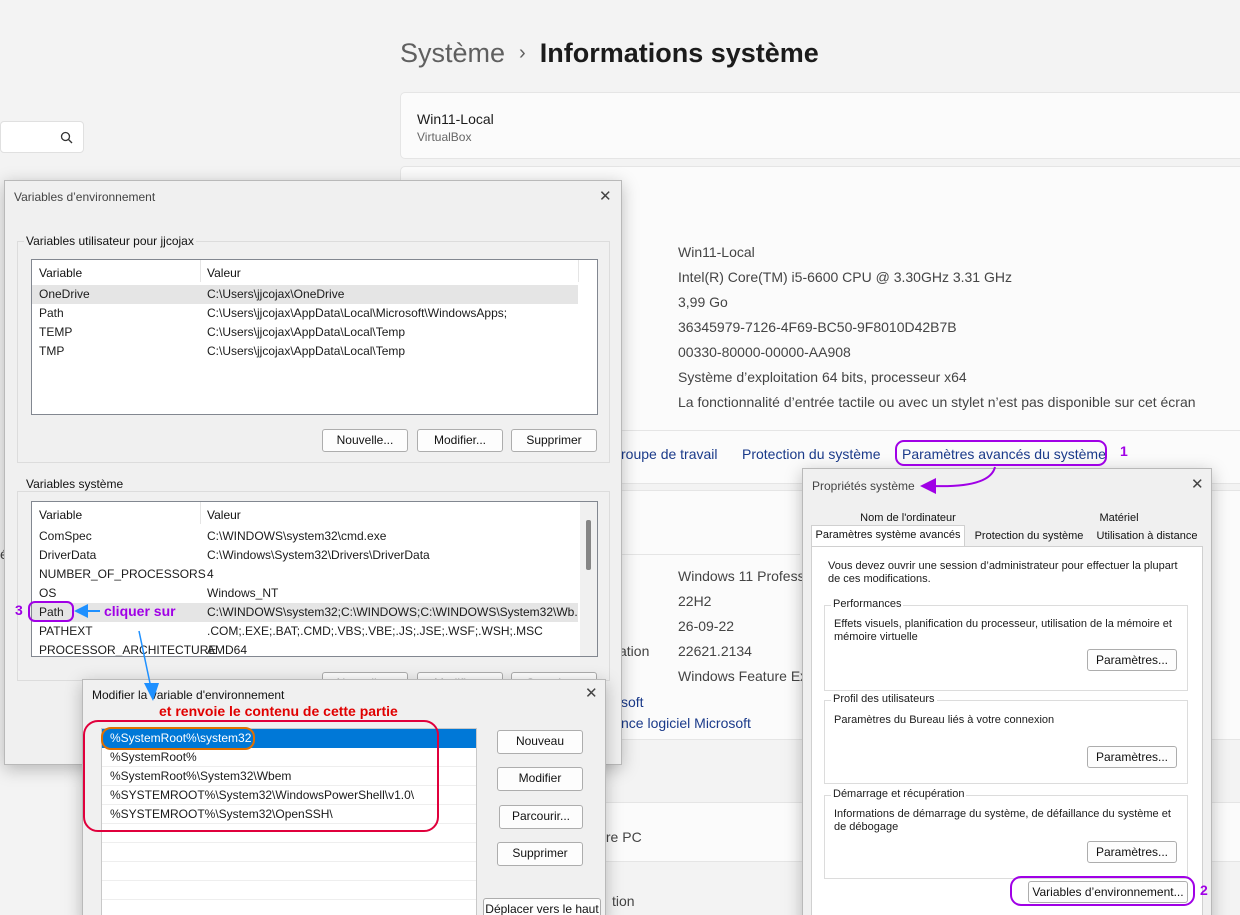 This screenshot has width=1240, height=915. I want to click on highlight-path-entries, so click(261, 776).